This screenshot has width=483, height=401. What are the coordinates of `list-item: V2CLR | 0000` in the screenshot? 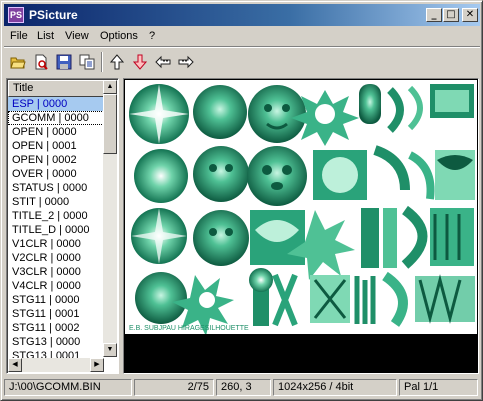 It's located at (56, 258).